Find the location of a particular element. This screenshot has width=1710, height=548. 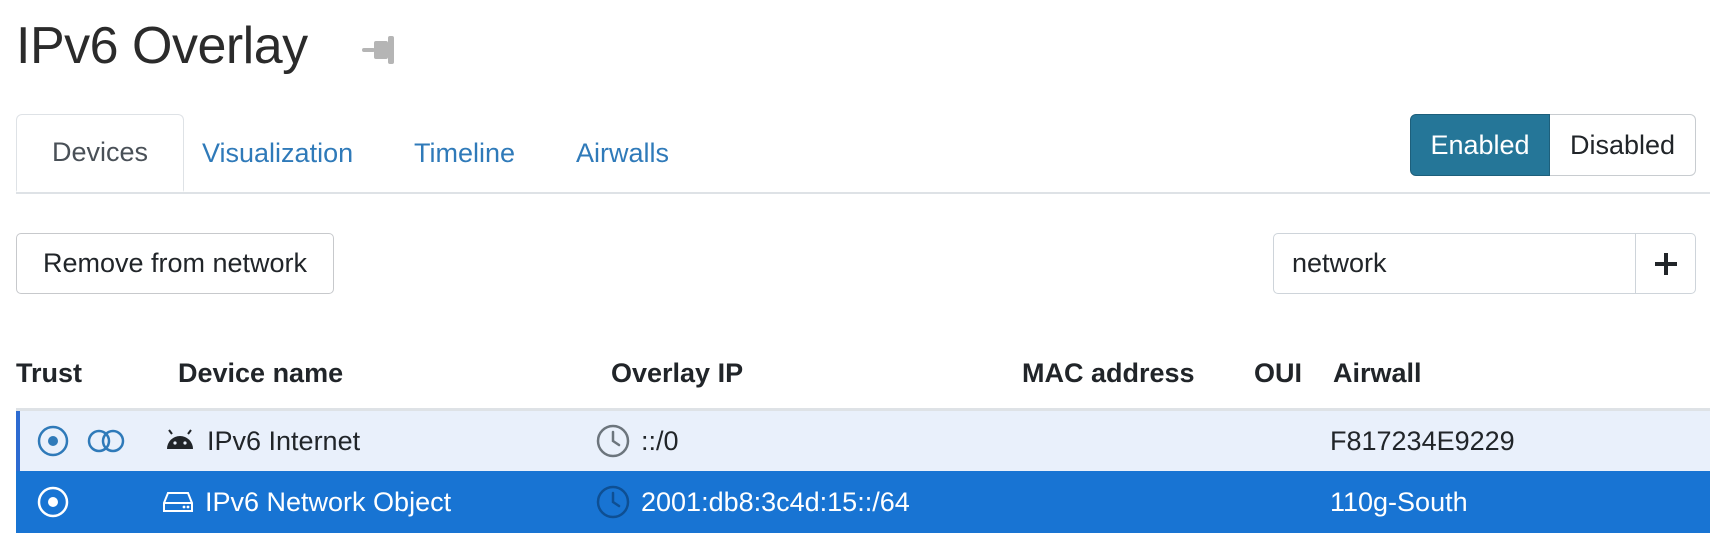

page-title: IPv6 Overlay is located at coordinates (162, 46).